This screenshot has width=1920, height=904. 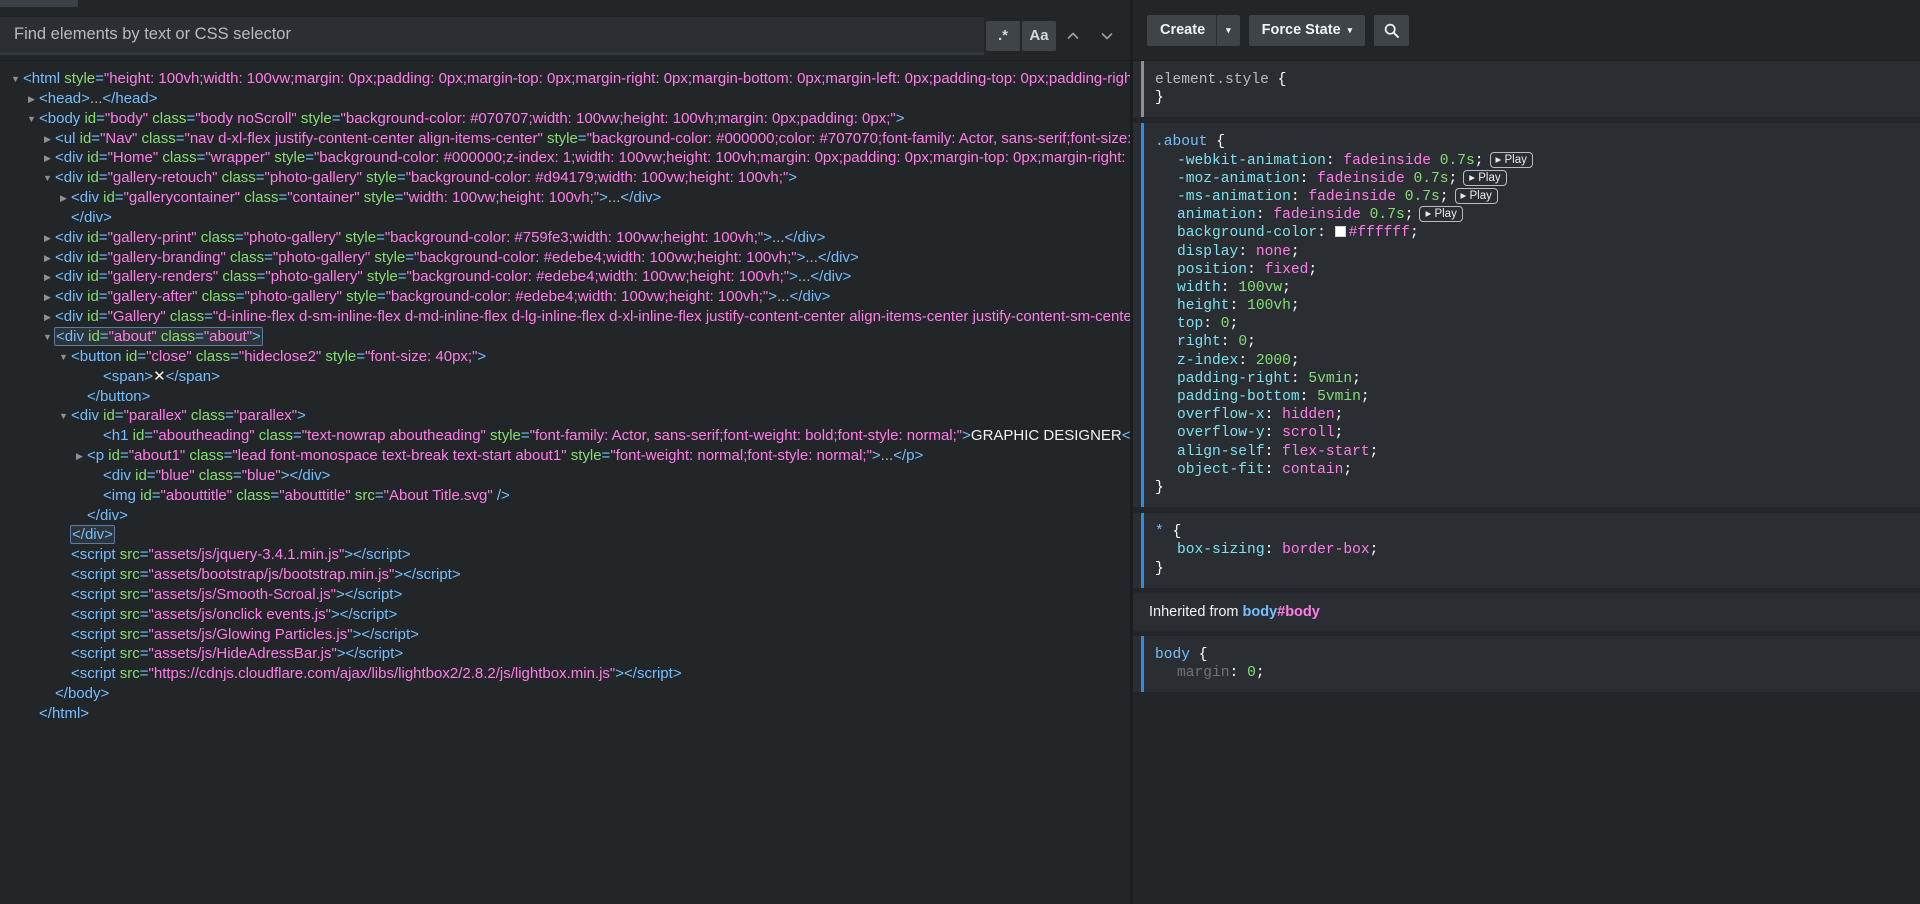 I want to click on css-rule: body {margin: 0;, so click(x=1526, y=664).